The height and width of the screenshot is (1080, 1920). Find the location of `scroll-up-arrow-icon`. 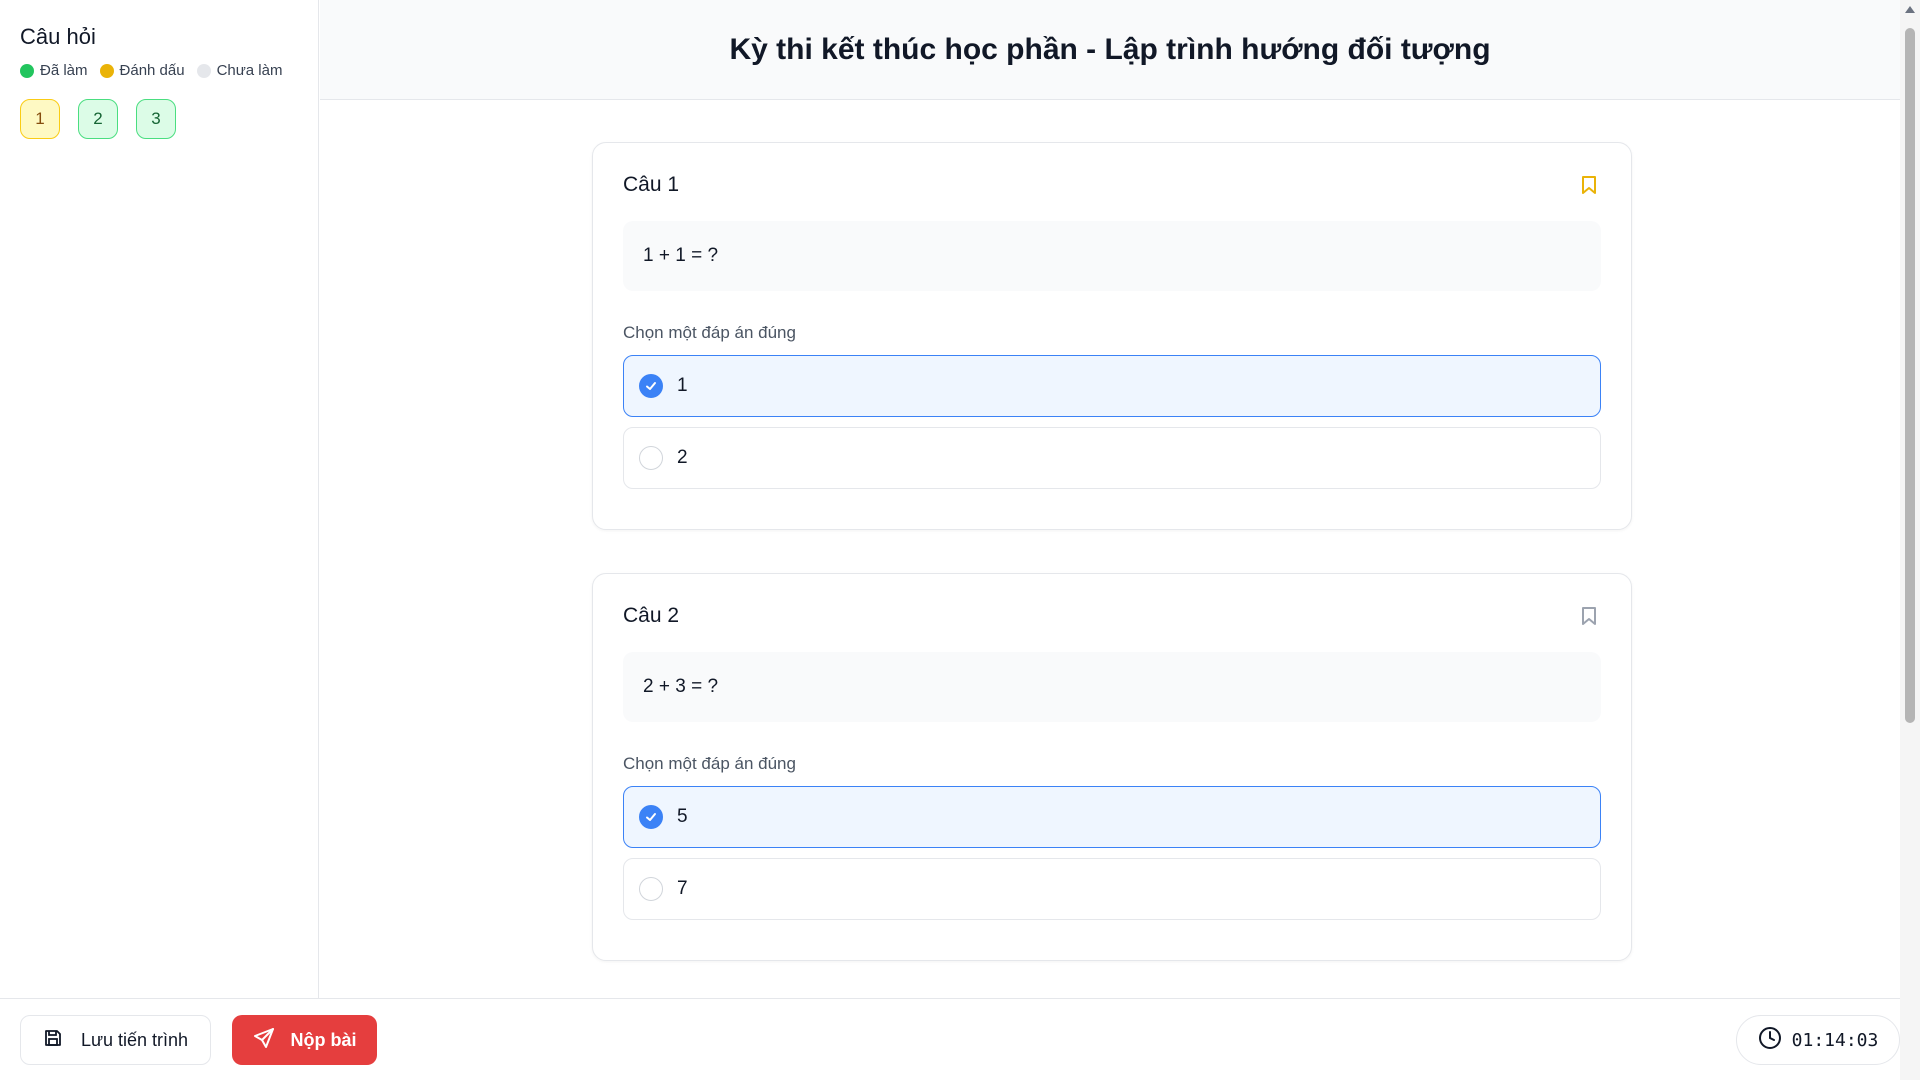

scroll-up-arrow-icon is located at coordinates (1910, 9).